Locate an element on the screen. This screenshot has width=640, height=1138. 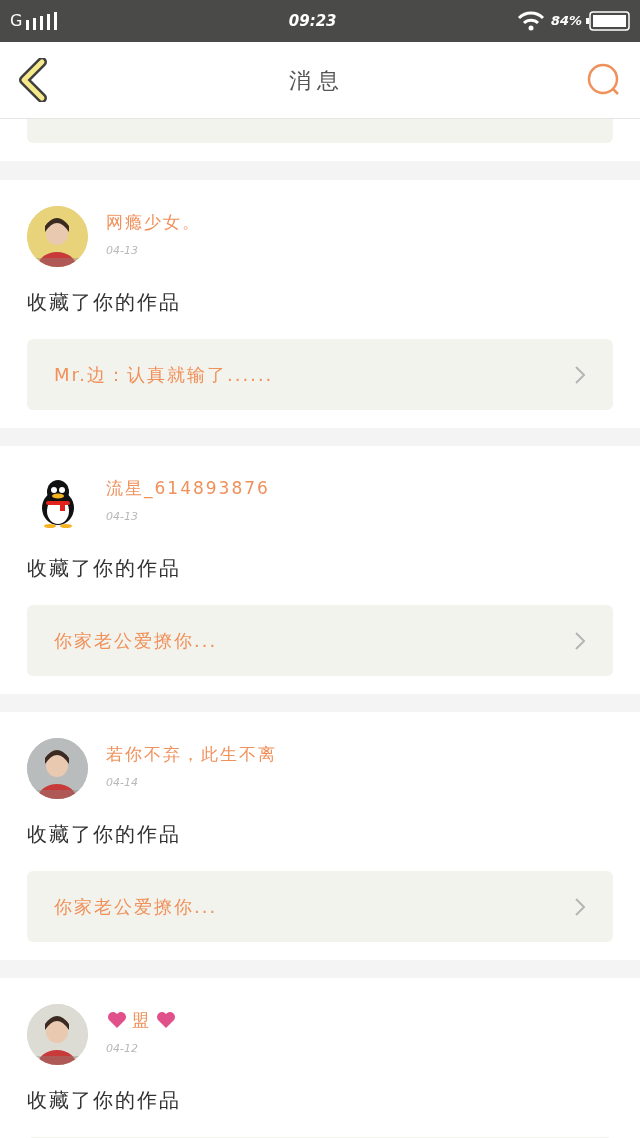
user-name: 盟 is located at coordinates (141, 1020).